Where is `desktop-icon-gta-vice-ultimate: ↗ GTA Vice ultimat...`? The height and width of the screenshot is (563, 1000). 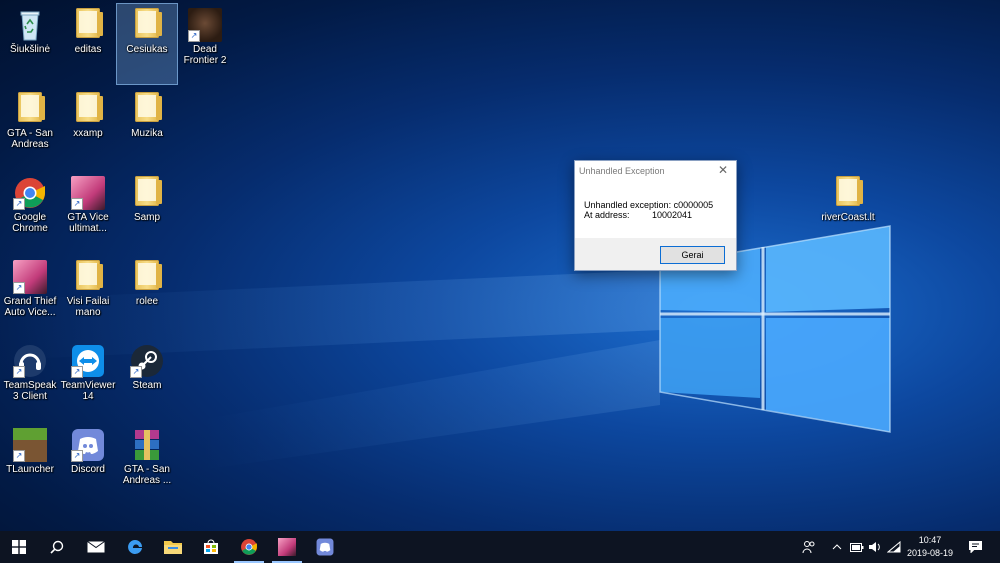 desktop-icon-gta-vice-ultimate: ↗ GTA Vice ultimat... is located at coordinates (88, 212).